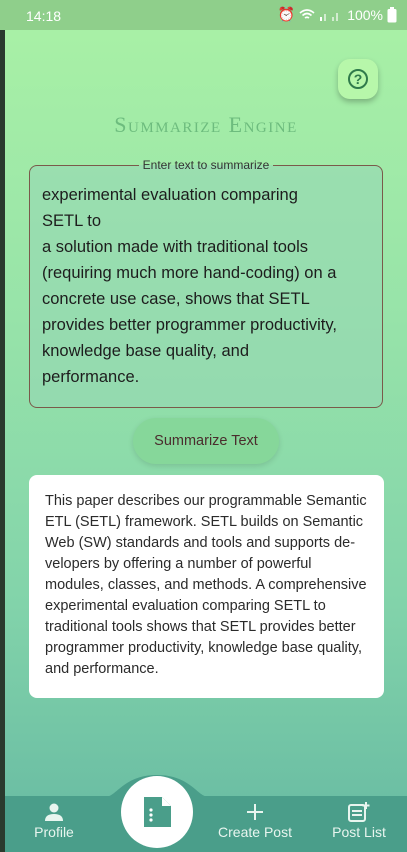 The height and width of the screenshot is (852, 407). I want to click on nav-item-summarize, so click(157, 812).